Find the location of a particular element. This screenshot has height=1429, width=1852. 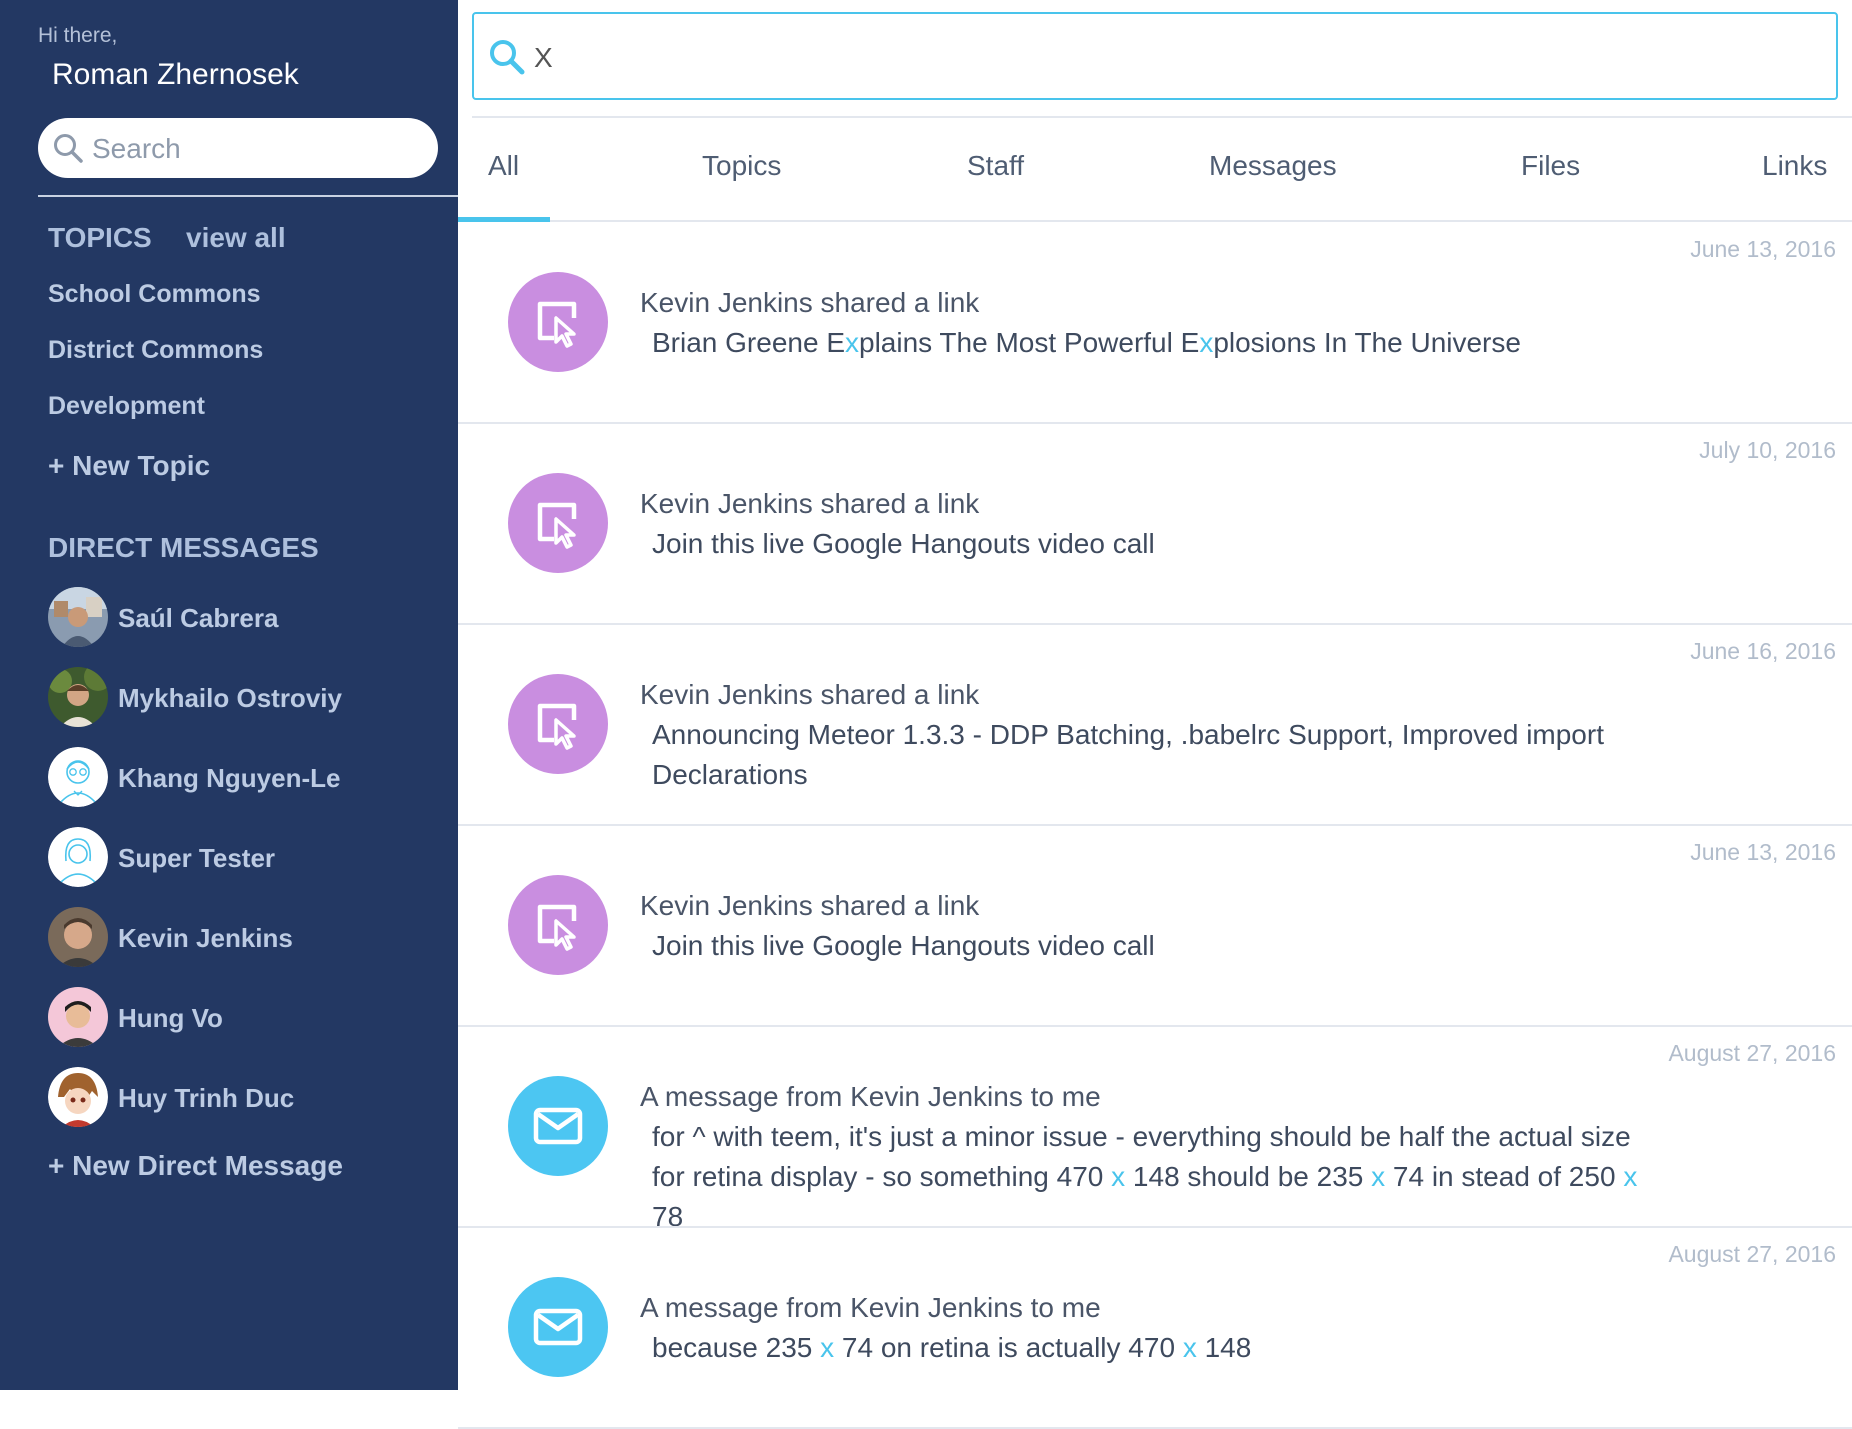

tab-topics: Topics is located at coordinates (741, 166).